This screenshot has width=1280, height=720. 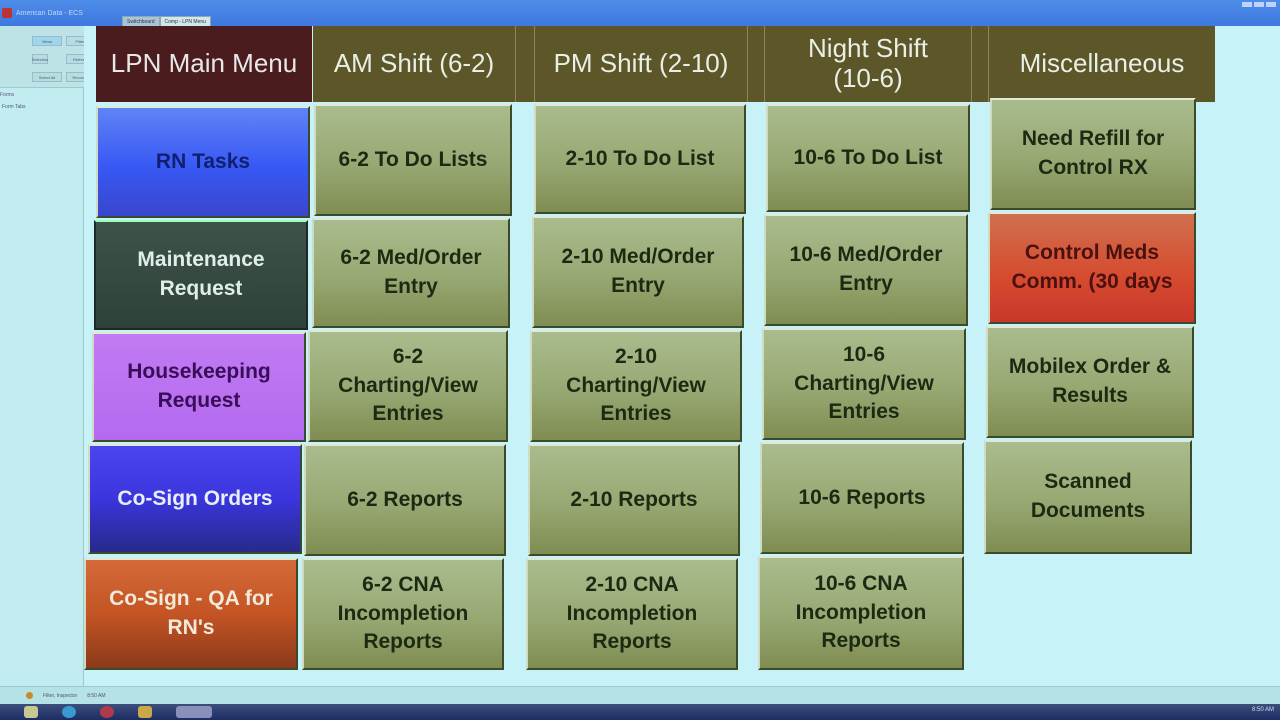 What do you see at coordinates (636, 386) in the screenshot?
I see `pm-charting-view-entries-button: 2-10 Charting/View Entries` at bounding box center [636, 386].